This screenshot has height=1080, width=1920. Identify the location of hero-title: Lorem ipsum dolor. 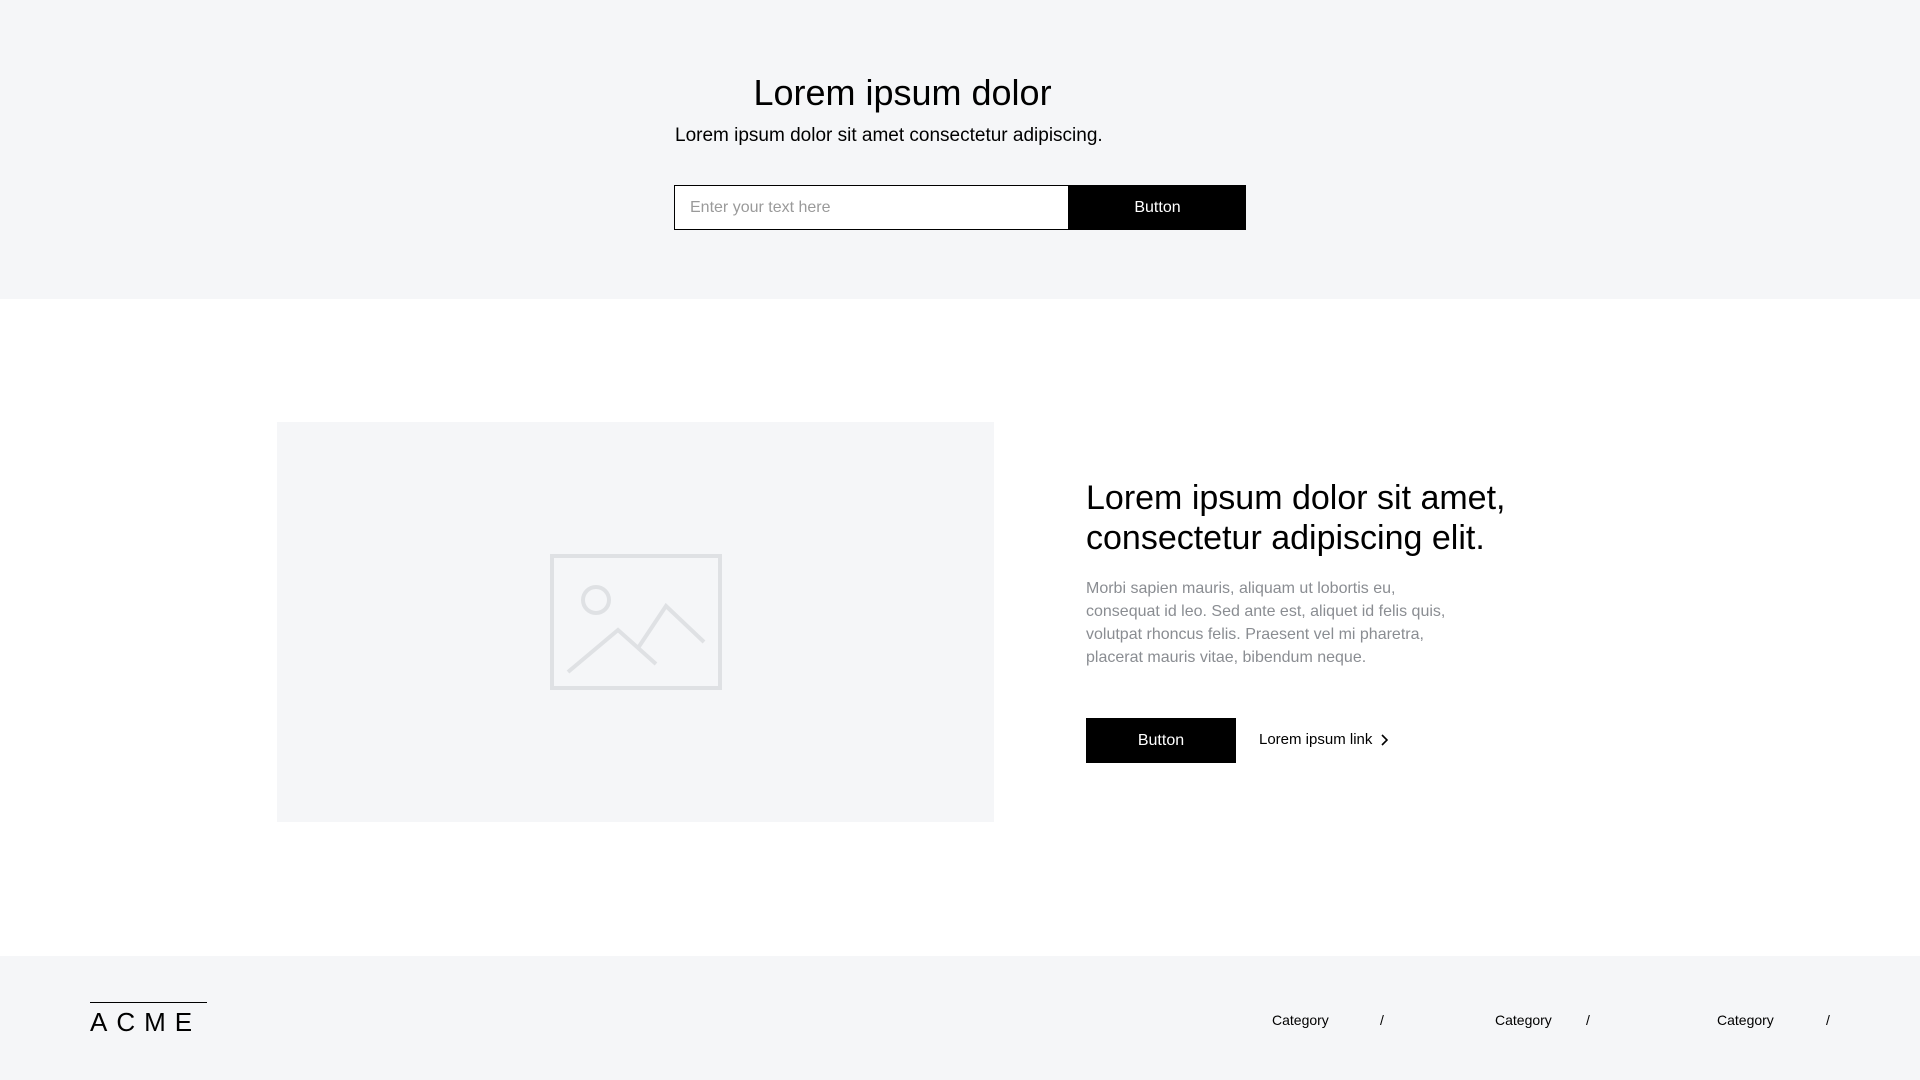
(902, 92).